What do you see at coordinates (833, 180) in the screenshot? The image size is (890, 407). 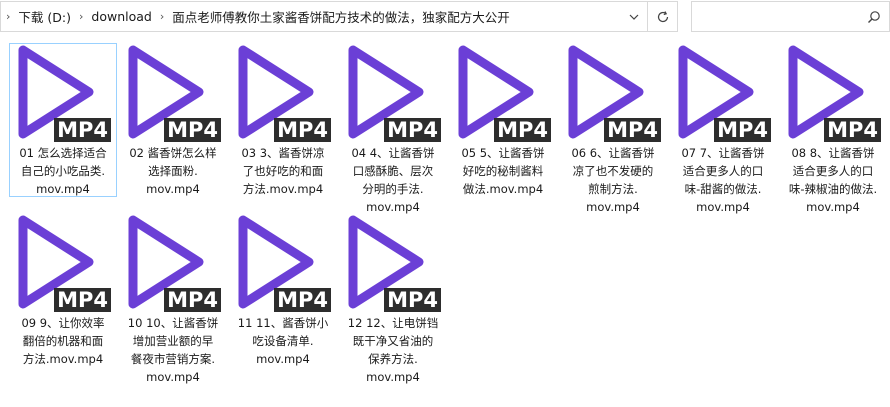 I see `file-name: 08 8、让酱香饼 适合更多人的口 味-辣椒油的做法. mov.mp4` at bounding box center [833, 180].